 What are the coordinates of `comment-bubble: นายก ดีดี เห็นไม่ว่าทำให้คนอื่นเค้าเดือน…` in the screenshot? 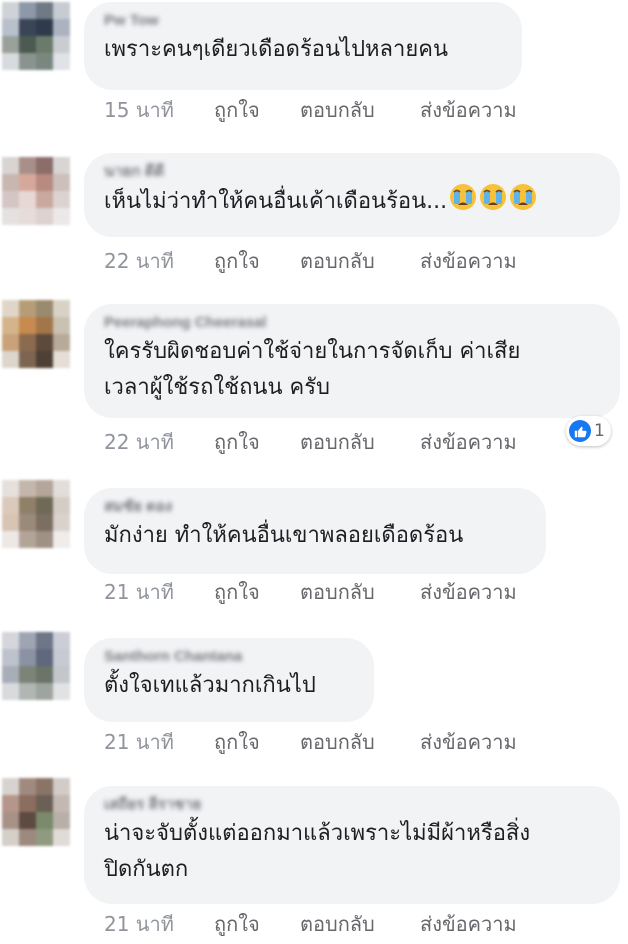 It's located at (352, 195).